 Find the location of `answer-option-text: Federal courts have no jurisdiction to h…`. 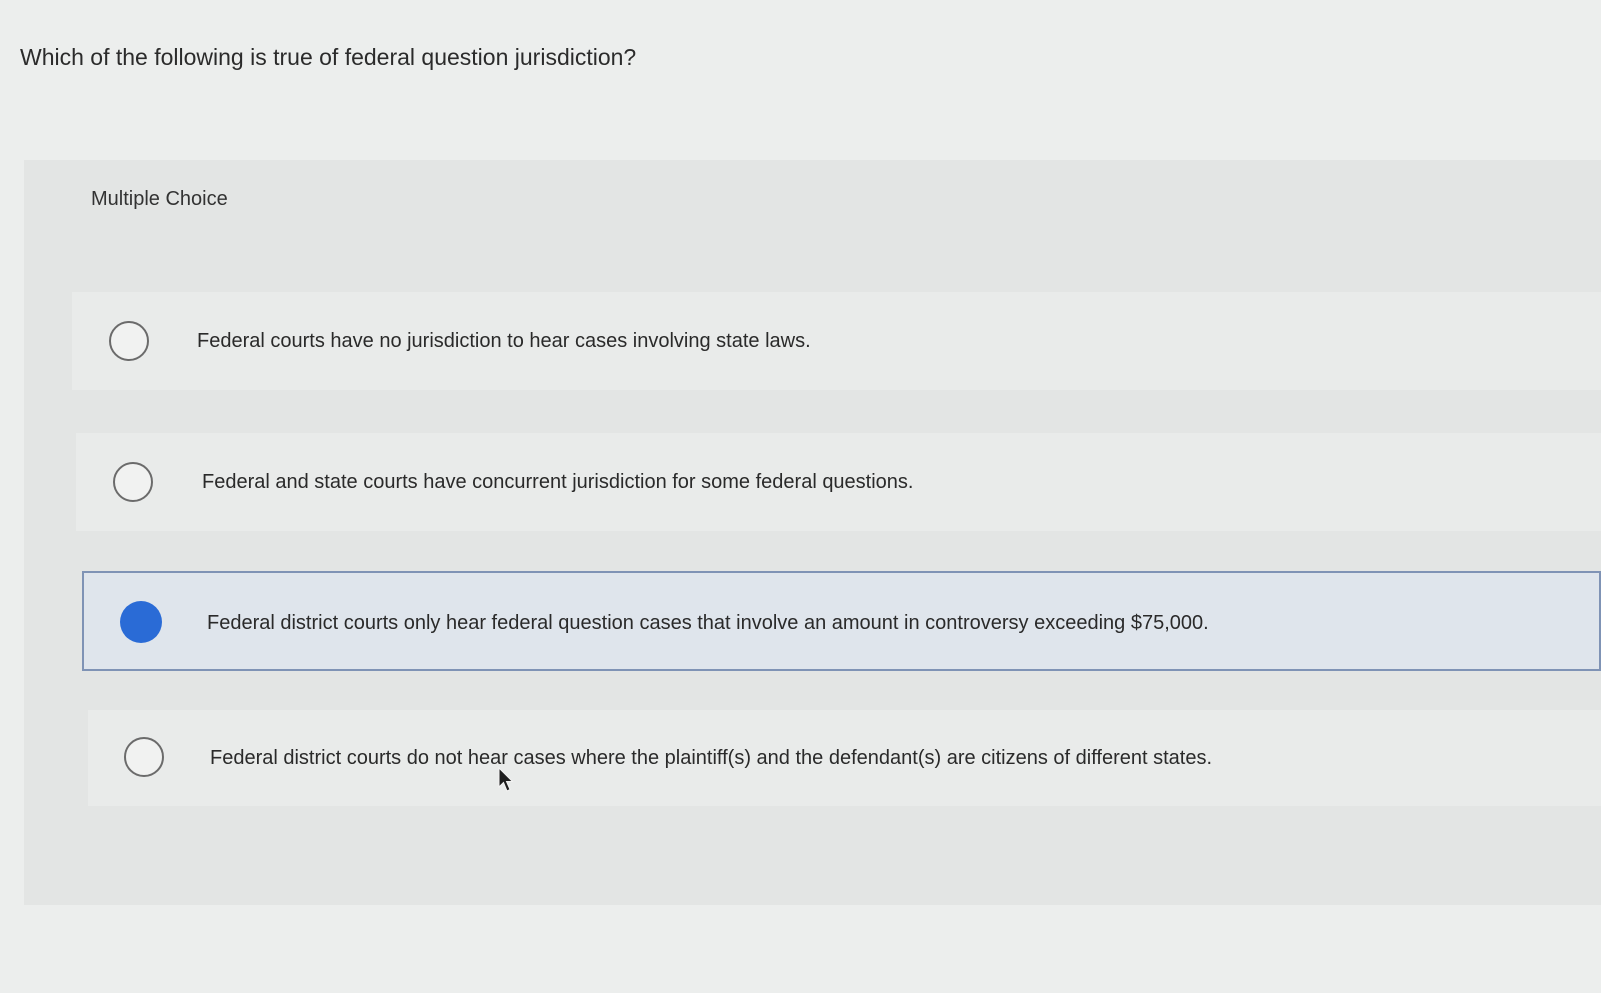

answer-option-text: Federal courts have no jurisdiction to h… is located at coordinates (504, 341).